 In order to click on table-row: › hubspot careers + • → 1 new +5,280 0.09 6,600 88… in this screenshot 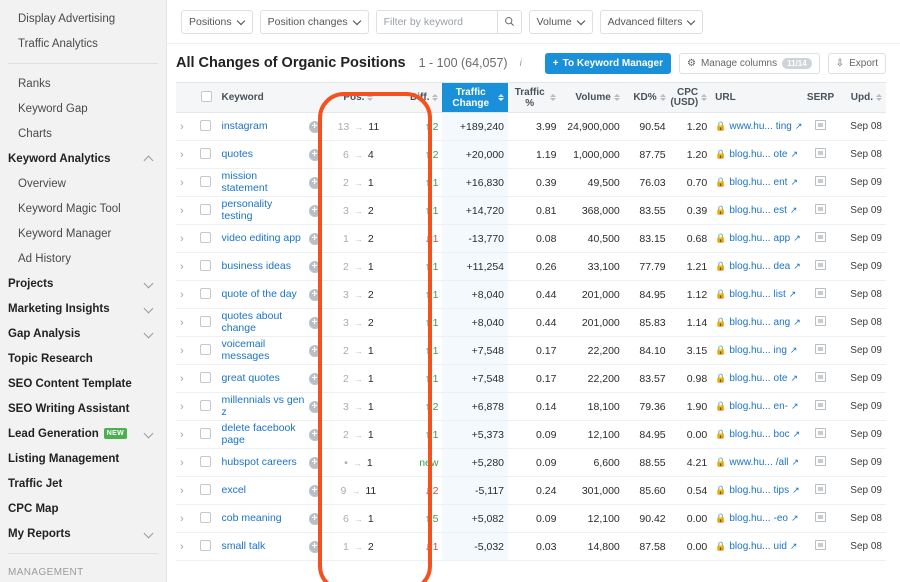, I will do `click(531, 462)`.